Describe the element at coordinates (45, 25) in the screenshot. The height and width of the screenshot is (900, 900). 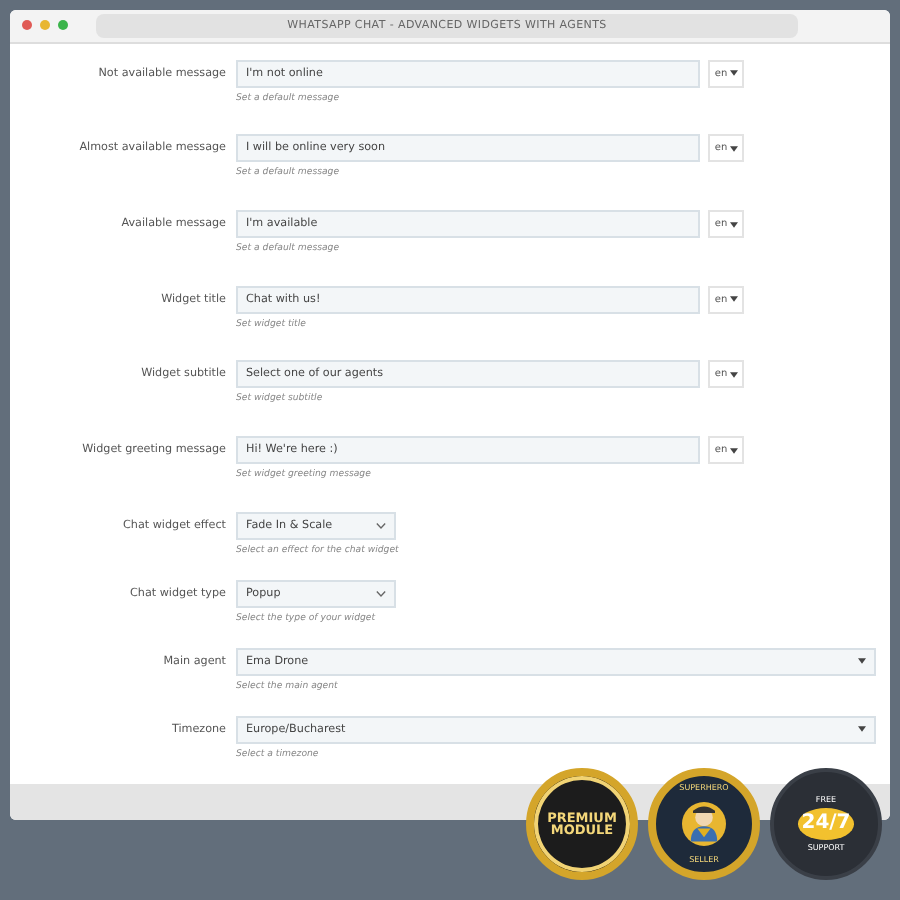
I see `minimize-icon` at that location.